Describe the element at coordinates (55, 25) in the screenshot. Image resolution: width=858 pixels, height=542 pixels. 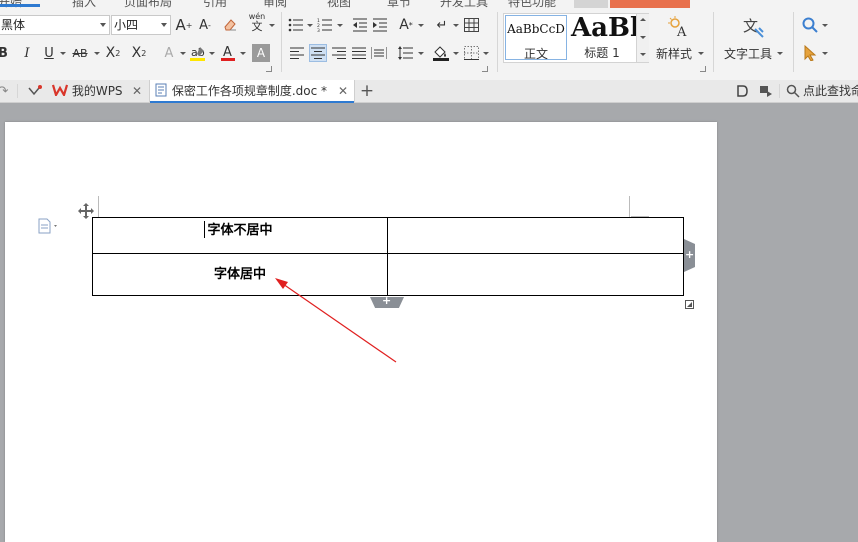
I see `font-name-combo: 黑体` at that location.